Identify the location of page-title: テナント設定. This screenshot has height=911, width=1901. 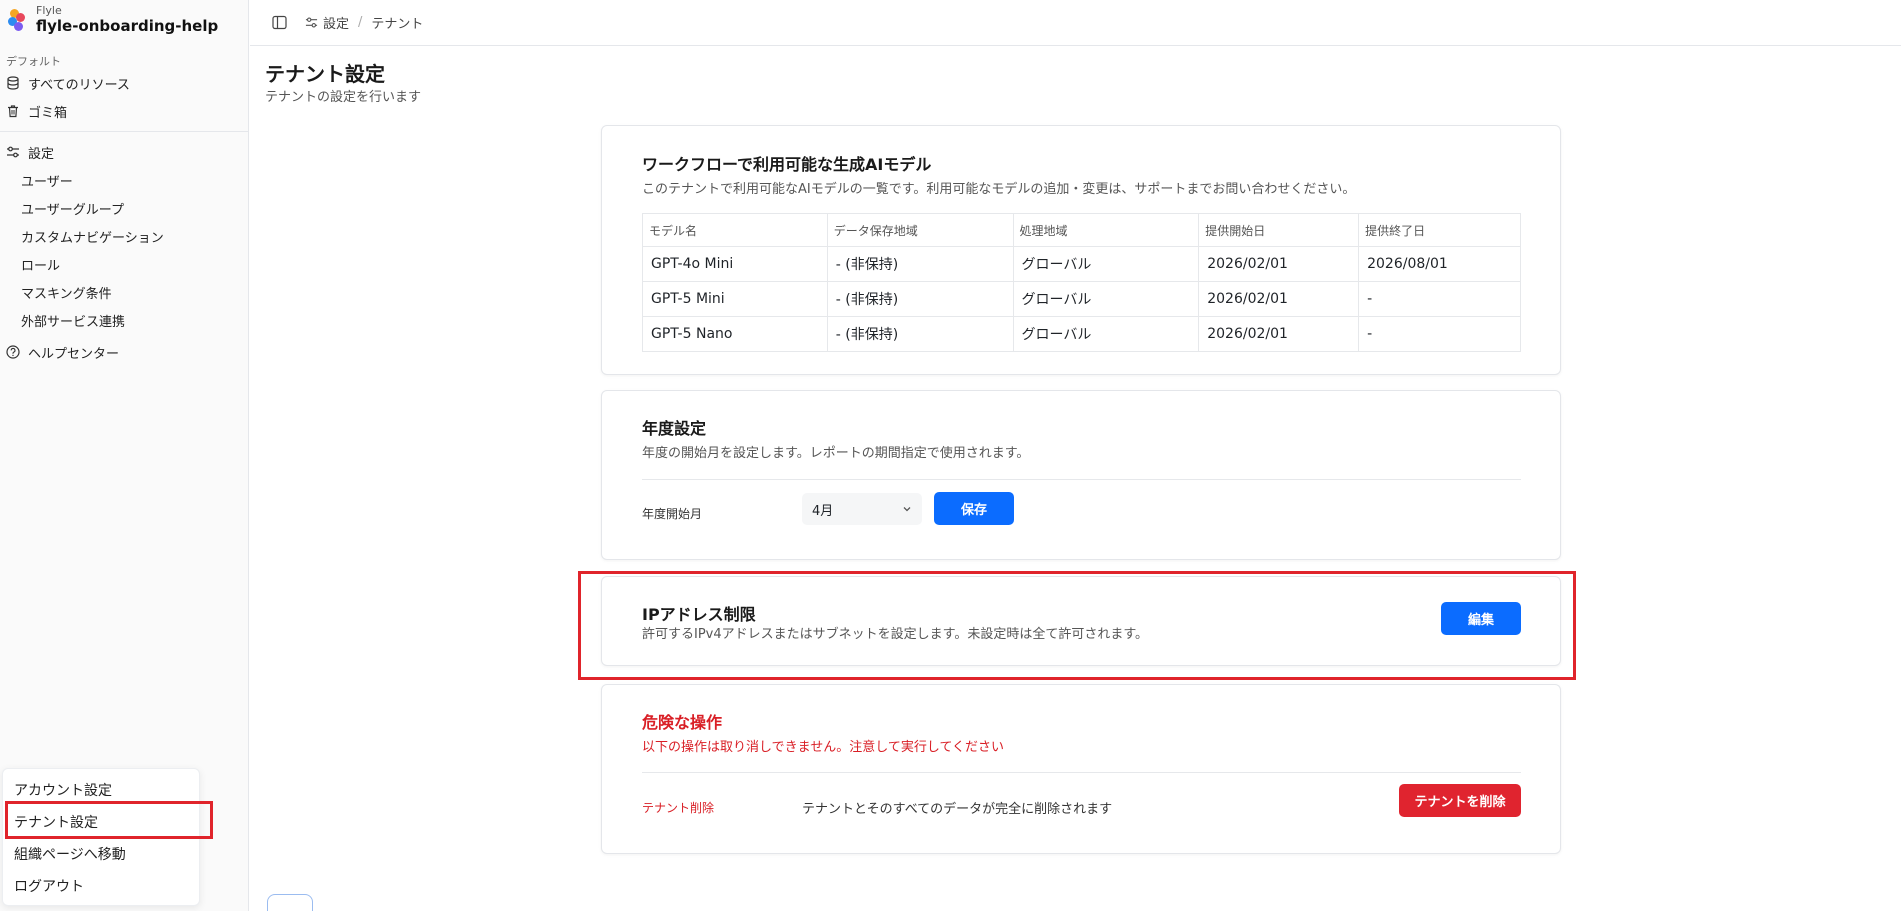
(325, 74).